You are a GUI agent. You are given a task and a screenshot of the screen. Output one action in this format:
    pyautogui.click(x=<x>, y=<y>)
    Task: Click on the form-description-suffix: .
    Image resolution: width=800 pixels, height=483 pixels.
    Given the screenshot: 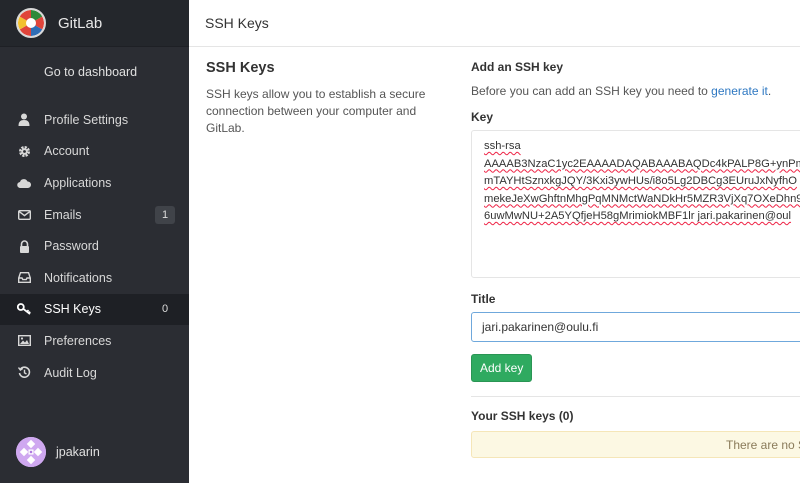 What is the action you would take?
    pyautogui.click(x=769, y=91)
    